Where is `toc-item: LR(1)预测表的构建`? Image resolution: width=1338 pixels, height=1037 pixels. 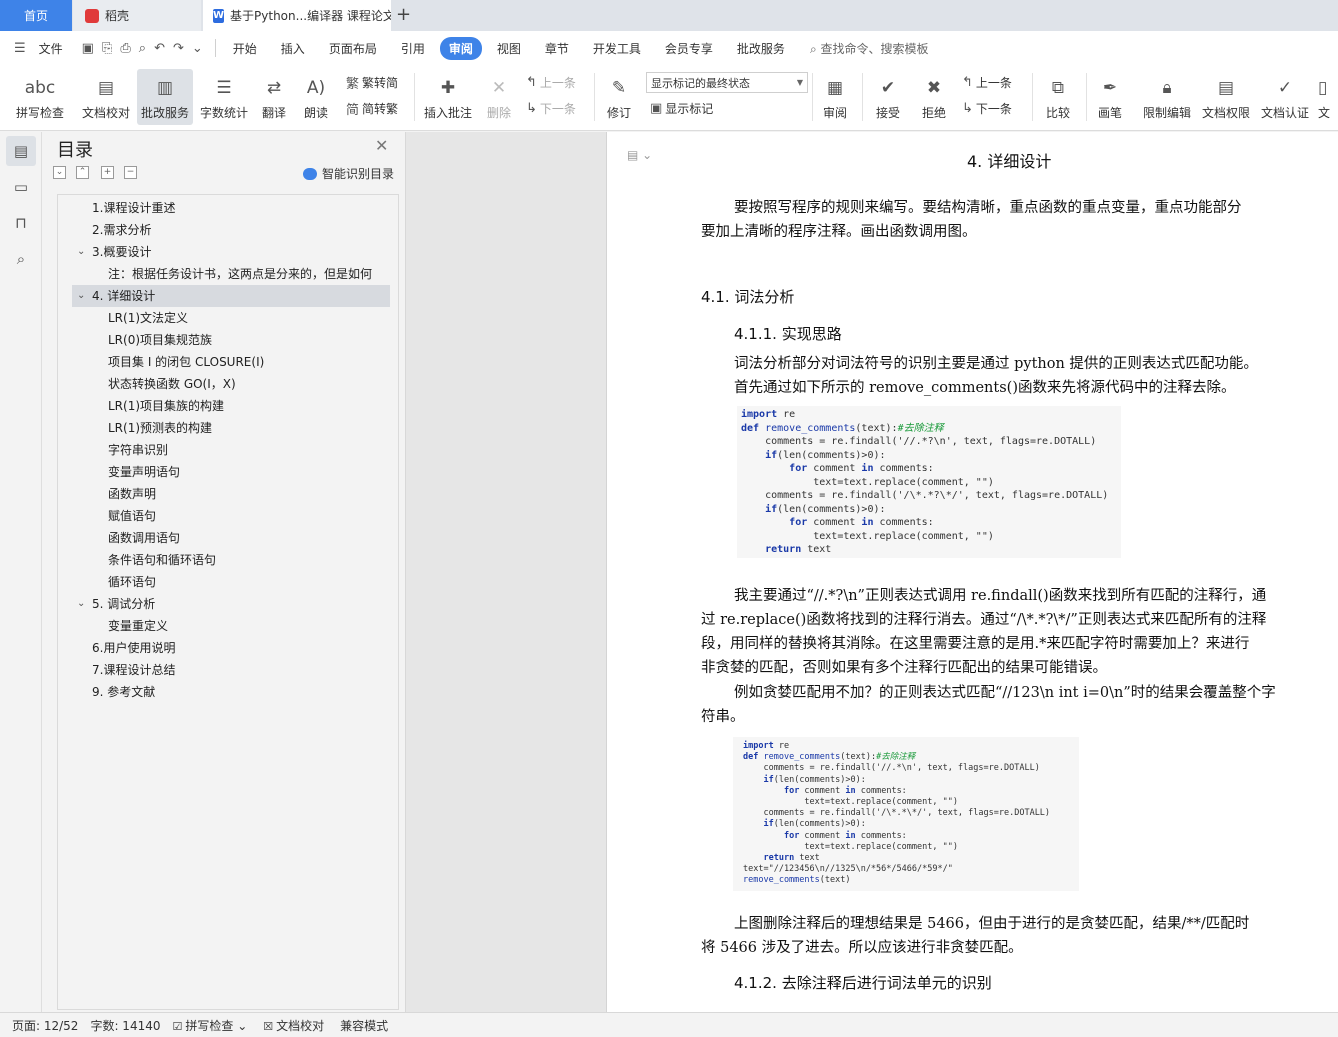 toc-item: LR(1)预测表的构建 is located at coordinates (247, 428).